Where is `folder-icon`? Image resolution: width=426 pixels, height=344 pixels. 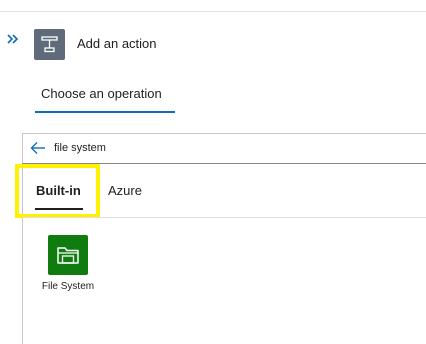
folder-icon is located at coordinates (68, 255).